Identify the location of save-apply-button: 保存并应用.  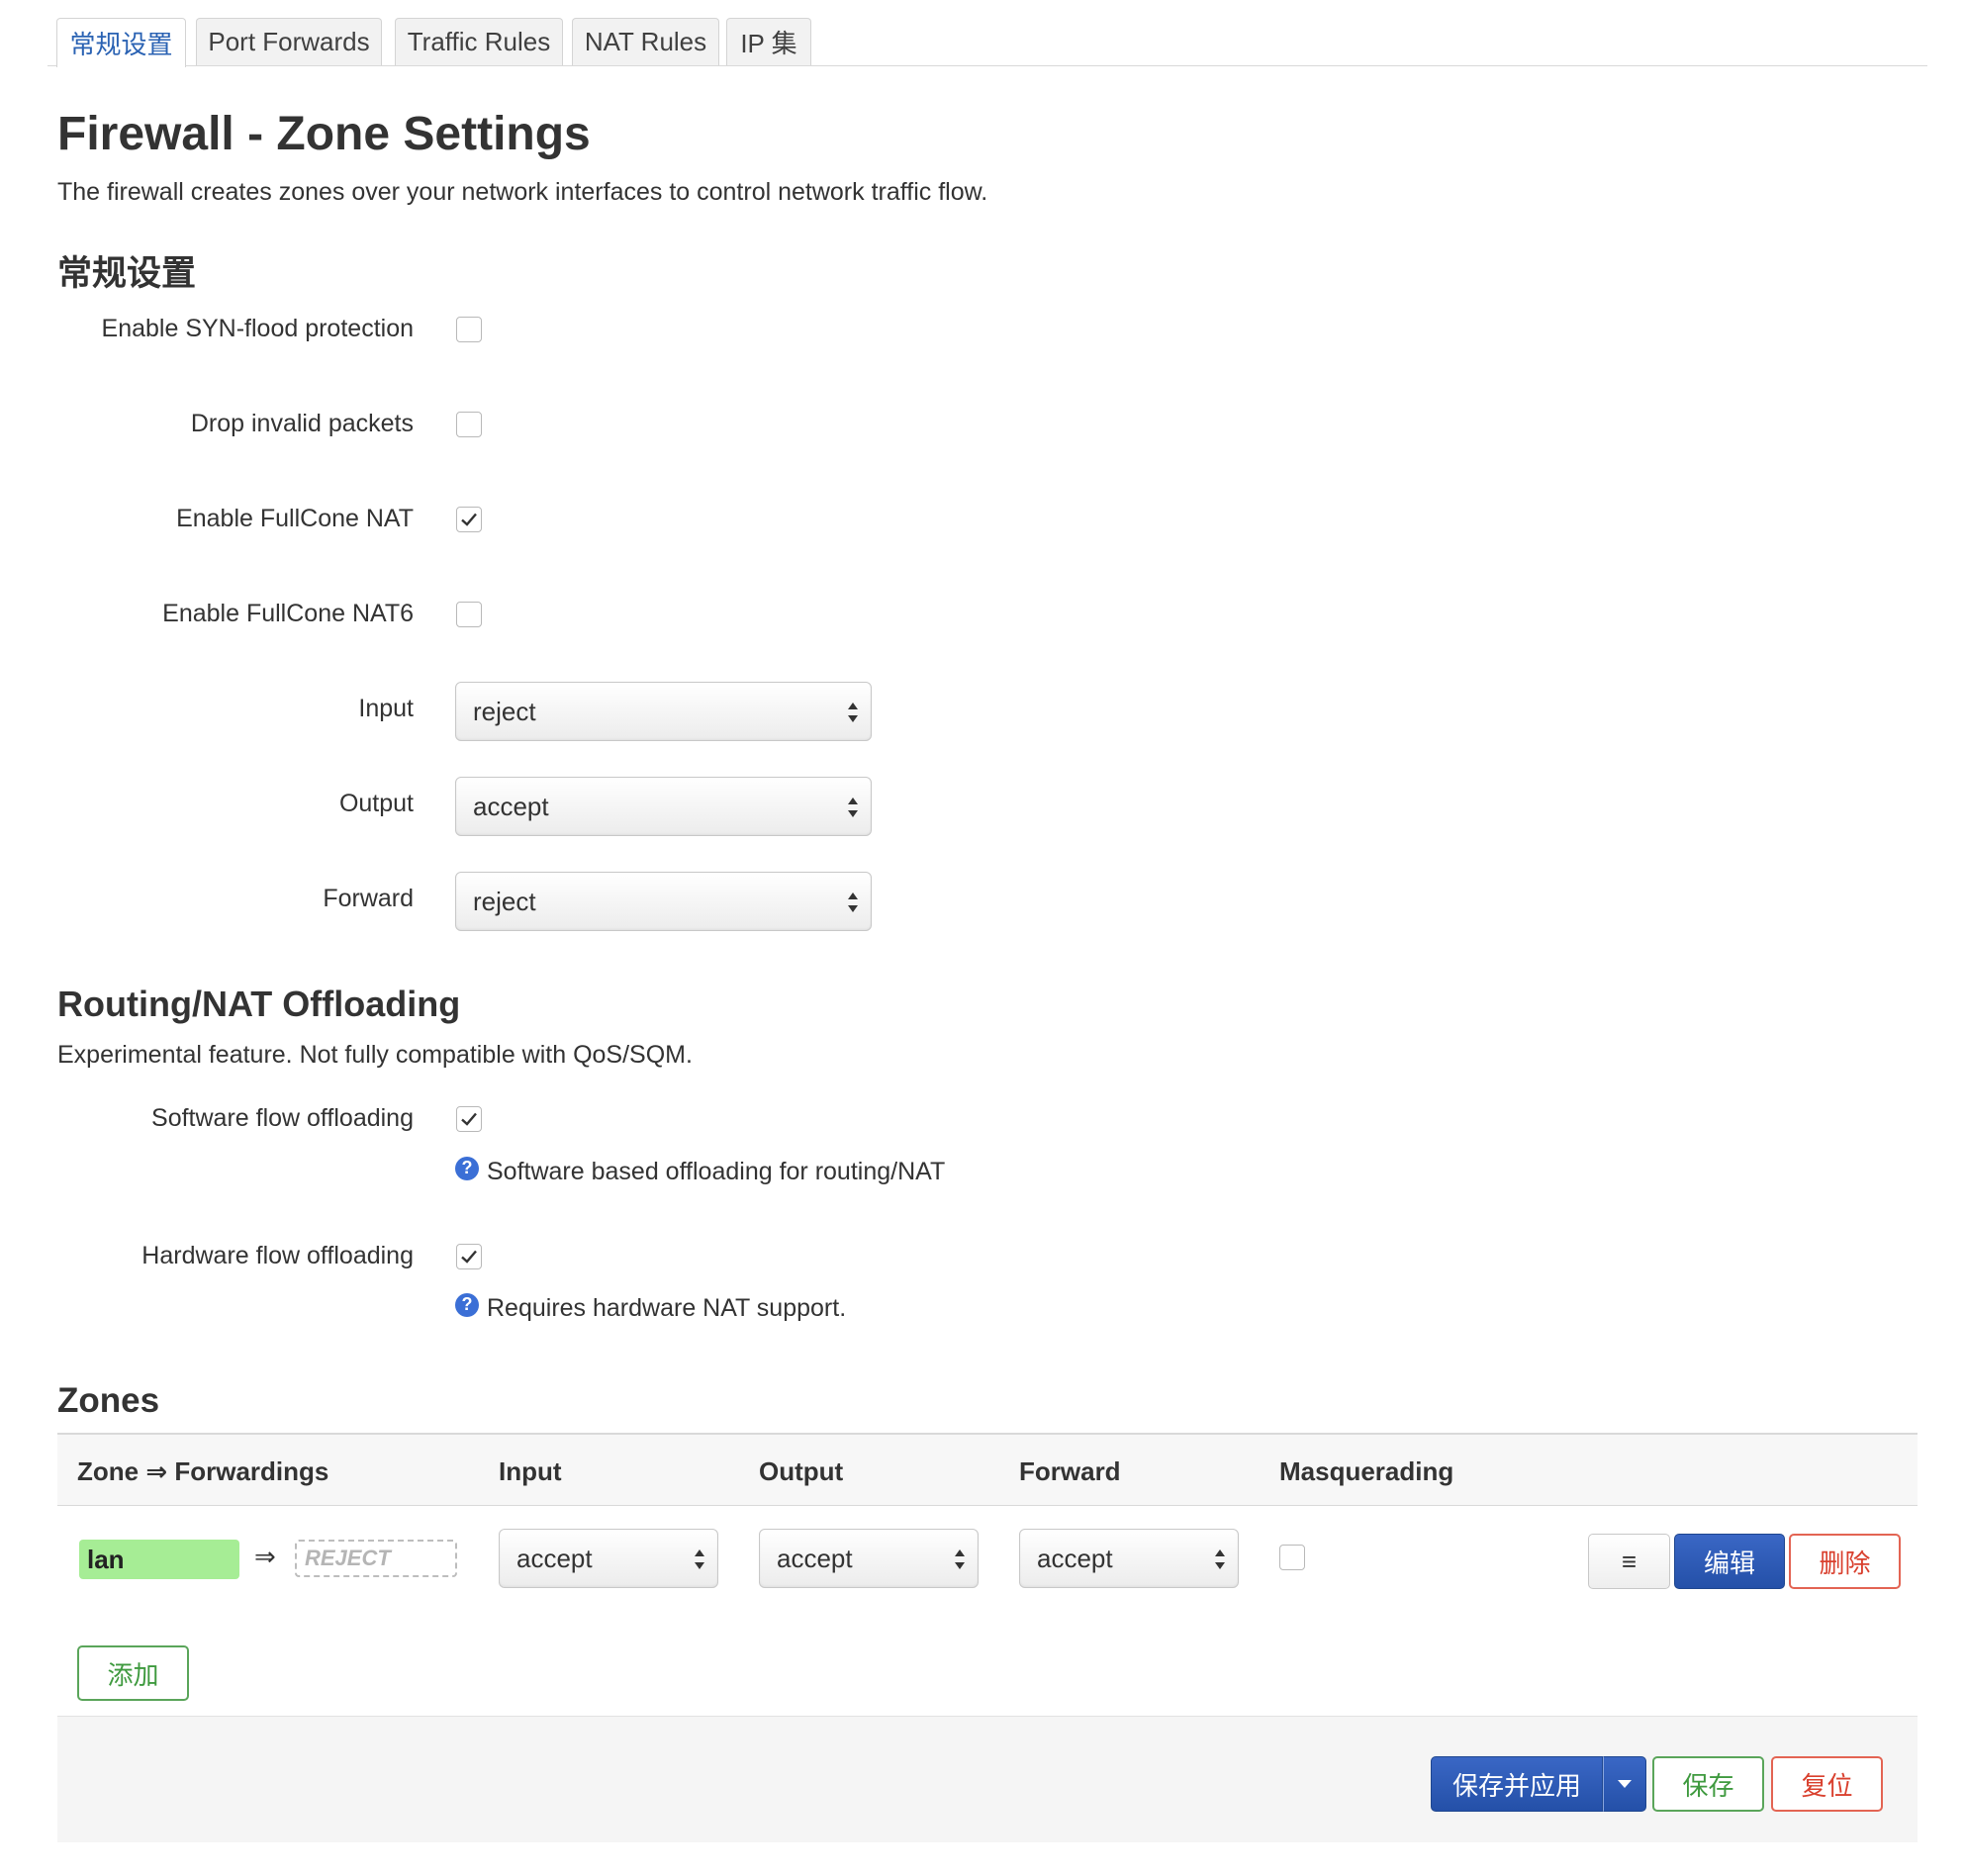
(1517, 1784).